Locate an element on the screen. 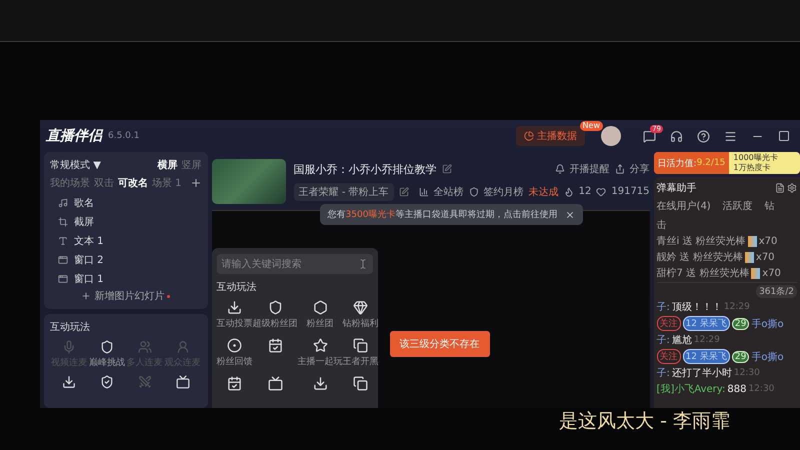 The height and width of the screenshot is (450, 800). share-icon is located at coordinates (619, 169).